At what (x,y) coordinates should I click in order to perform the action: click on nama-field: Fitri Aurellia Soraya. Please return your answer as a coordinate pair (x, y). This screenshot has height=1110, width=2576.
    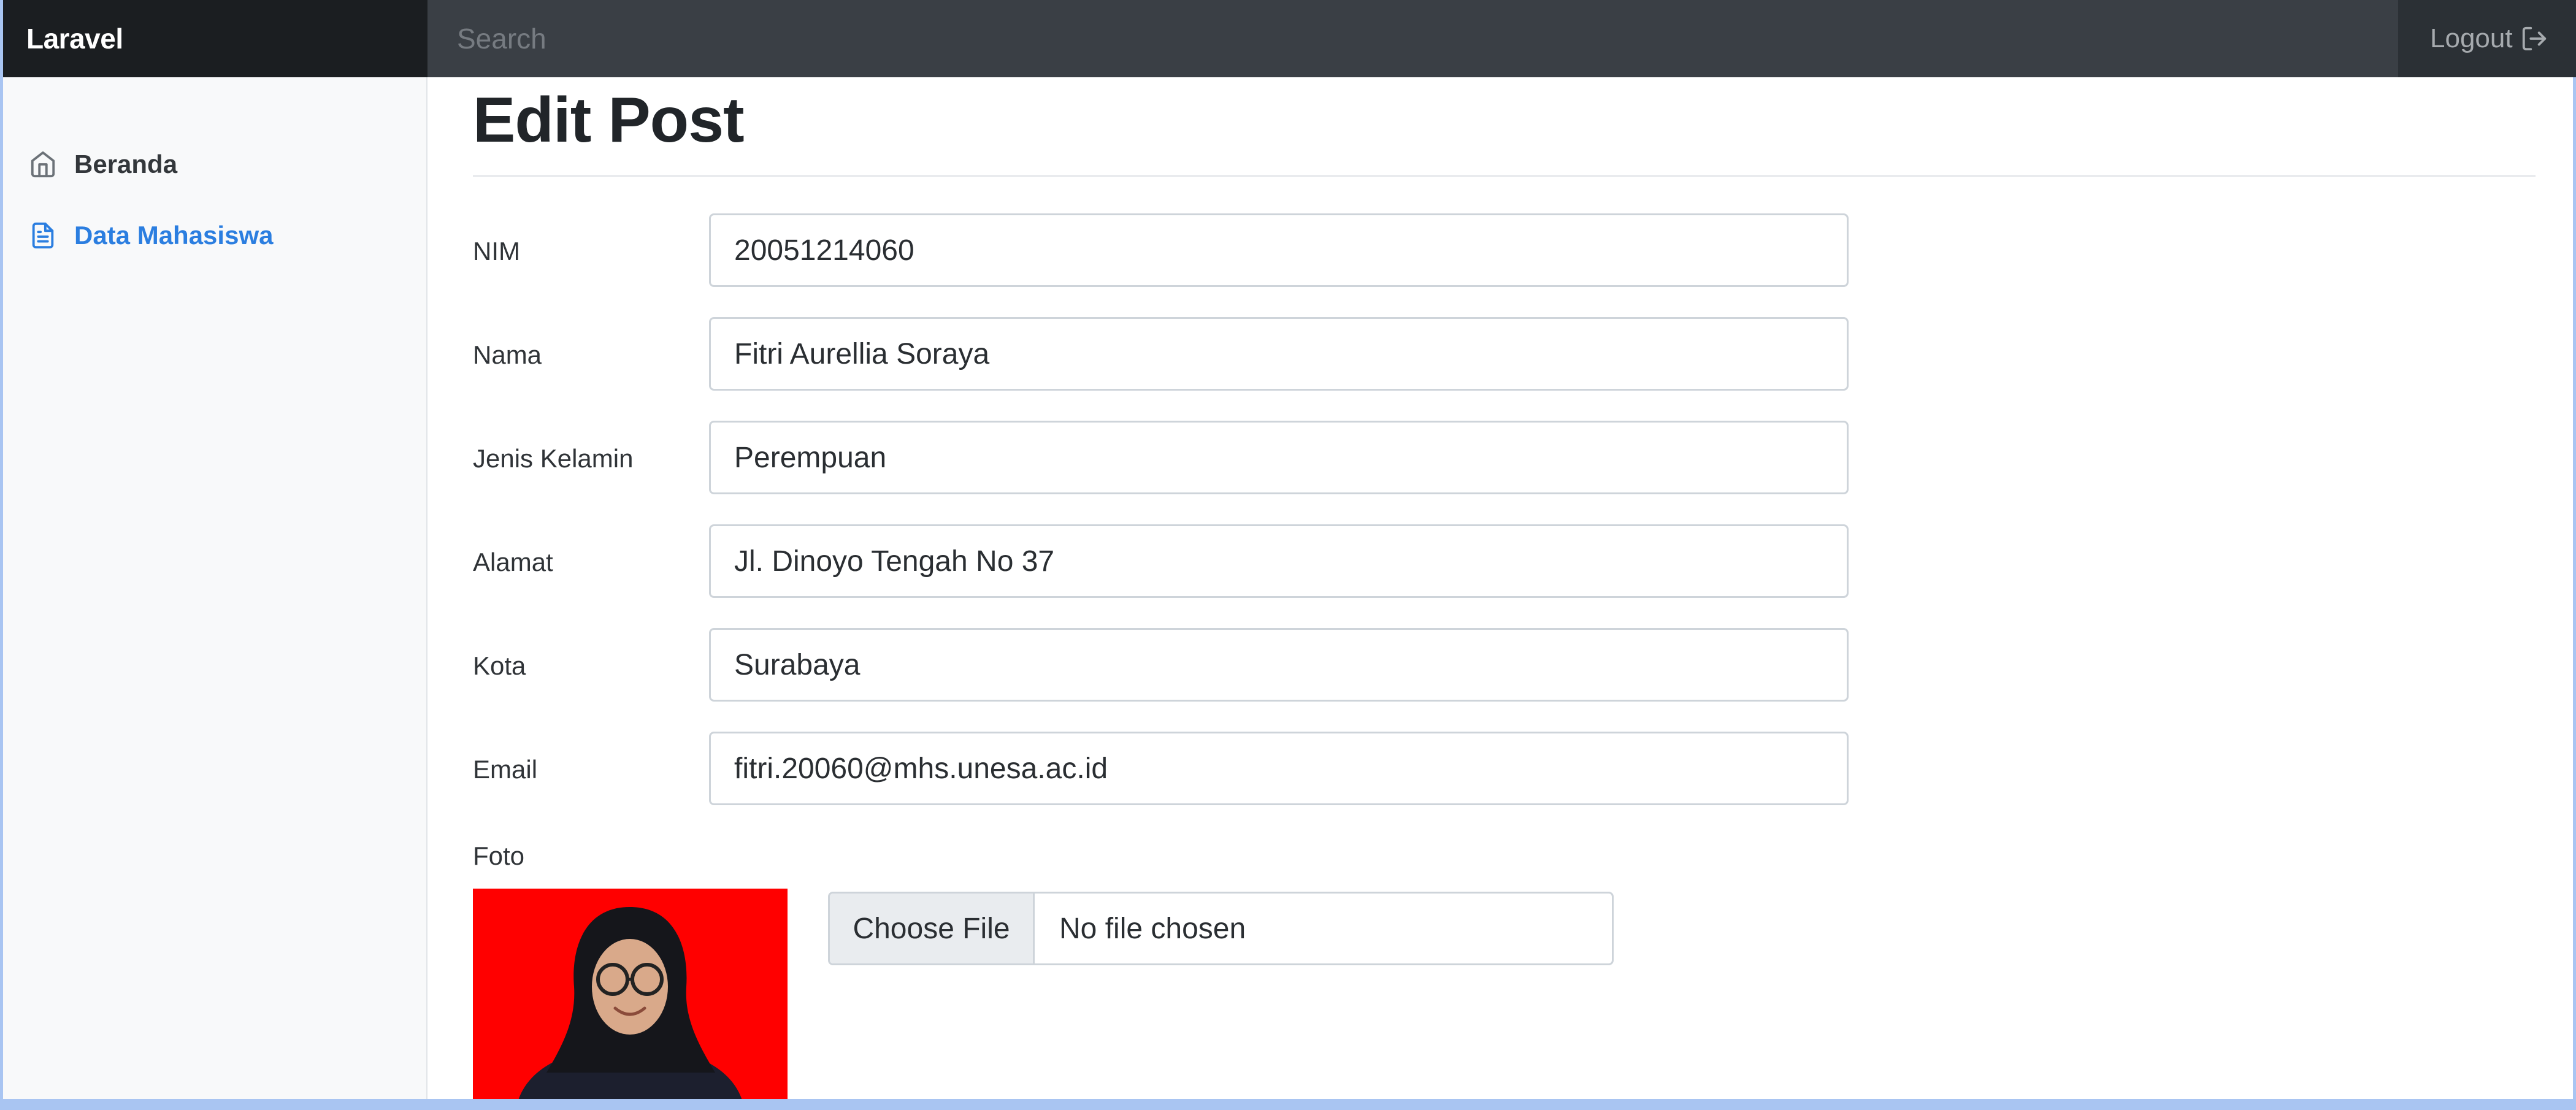
    Looking at the image, I should click on (1279, 354).